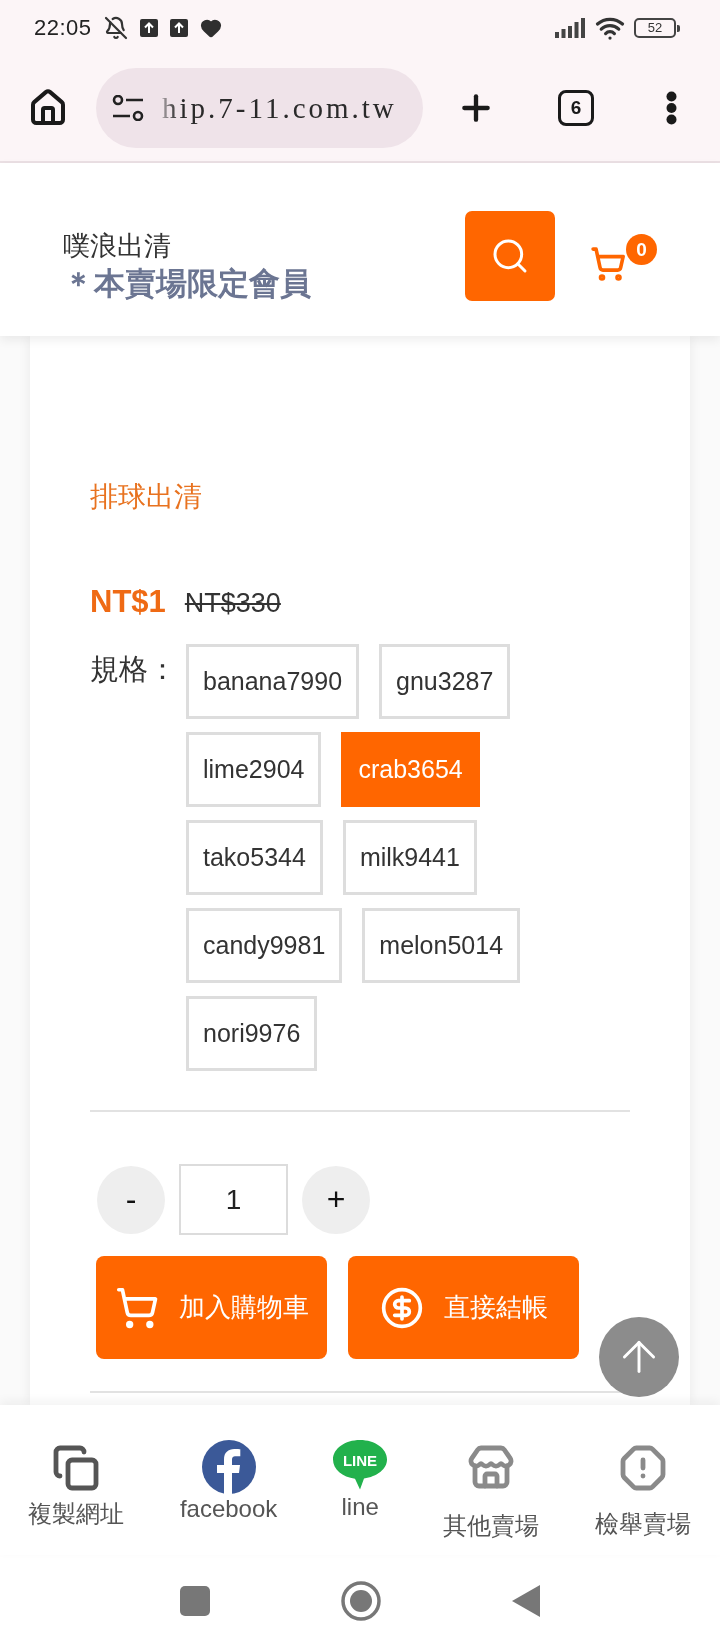 The image size is (720, 1650). What do you see at coordinates (254, 857) in the screenshot?
I see `spec-option: tako5344` at bounding box center [254, 857].